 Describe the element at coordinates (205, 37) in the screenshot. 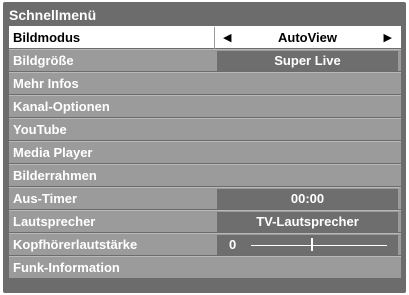

I see `menu-item-bildmodus: Bildmodus ◀ AutoView ▶` at that location.